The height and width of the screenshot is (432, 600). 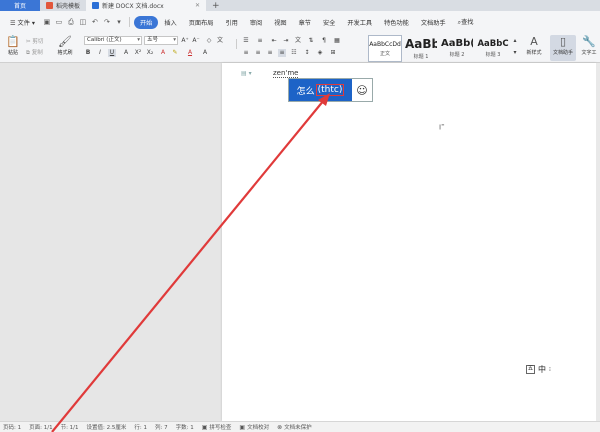 I want to click on file-menu: ☰ 文件 ▾, so click(x=22, y=22).